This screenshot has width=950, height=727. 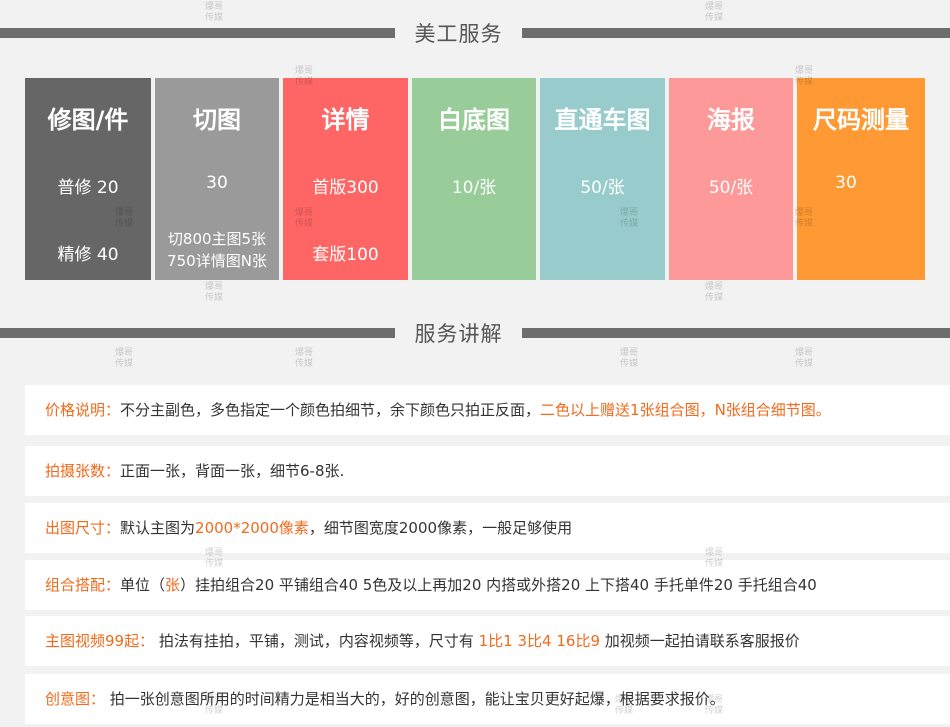 I want to click on card-line1: 10/张, so click(x=474, y=188).